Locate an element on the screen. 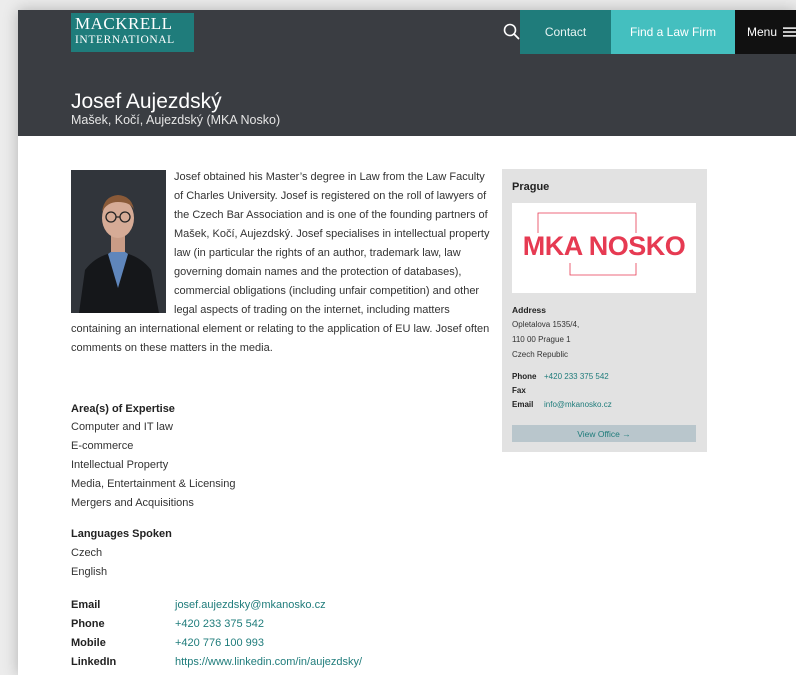 The width and height of the screenshot is (796, 675). address-label: Address is located at coordinates (529, 310).